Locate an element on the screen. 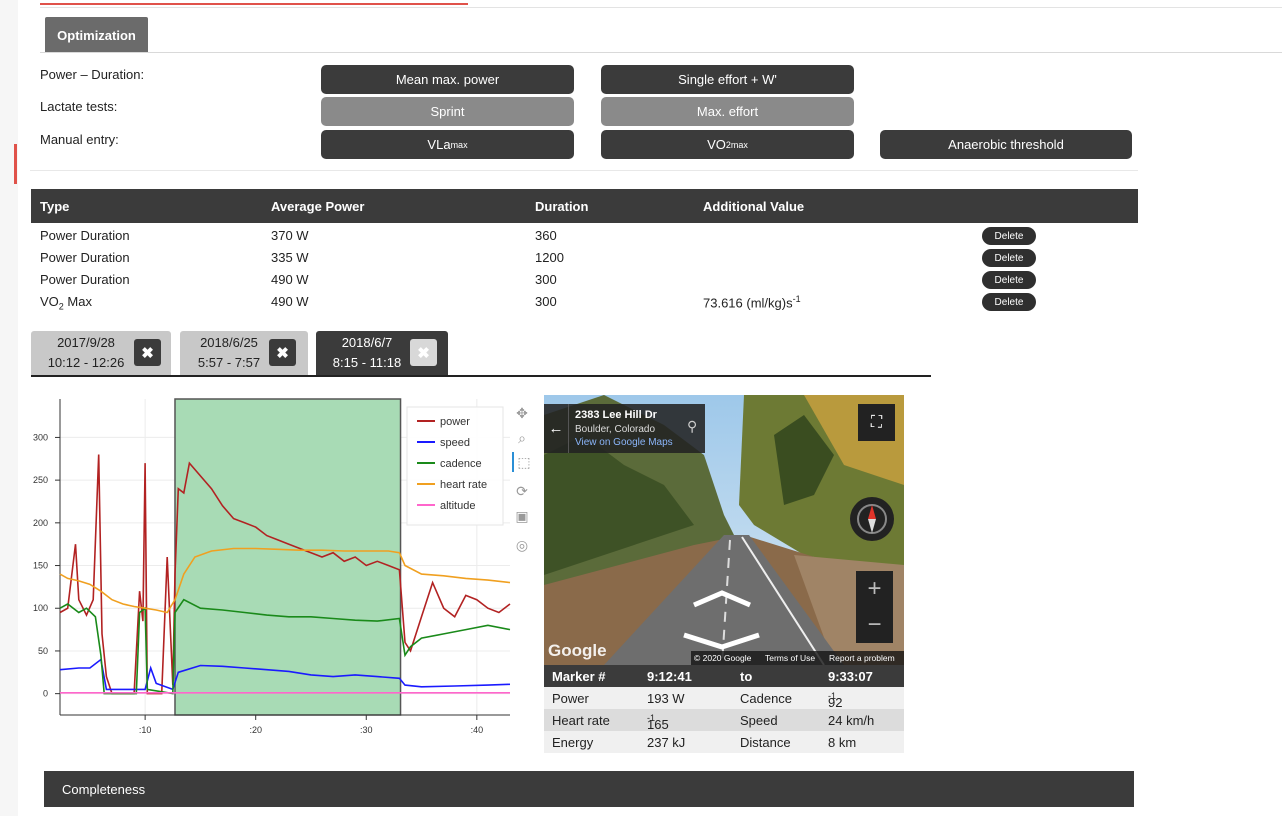 The image size is (1282, 816). power-duration-label: Power – Duration: is located at coordinates (92, 74).